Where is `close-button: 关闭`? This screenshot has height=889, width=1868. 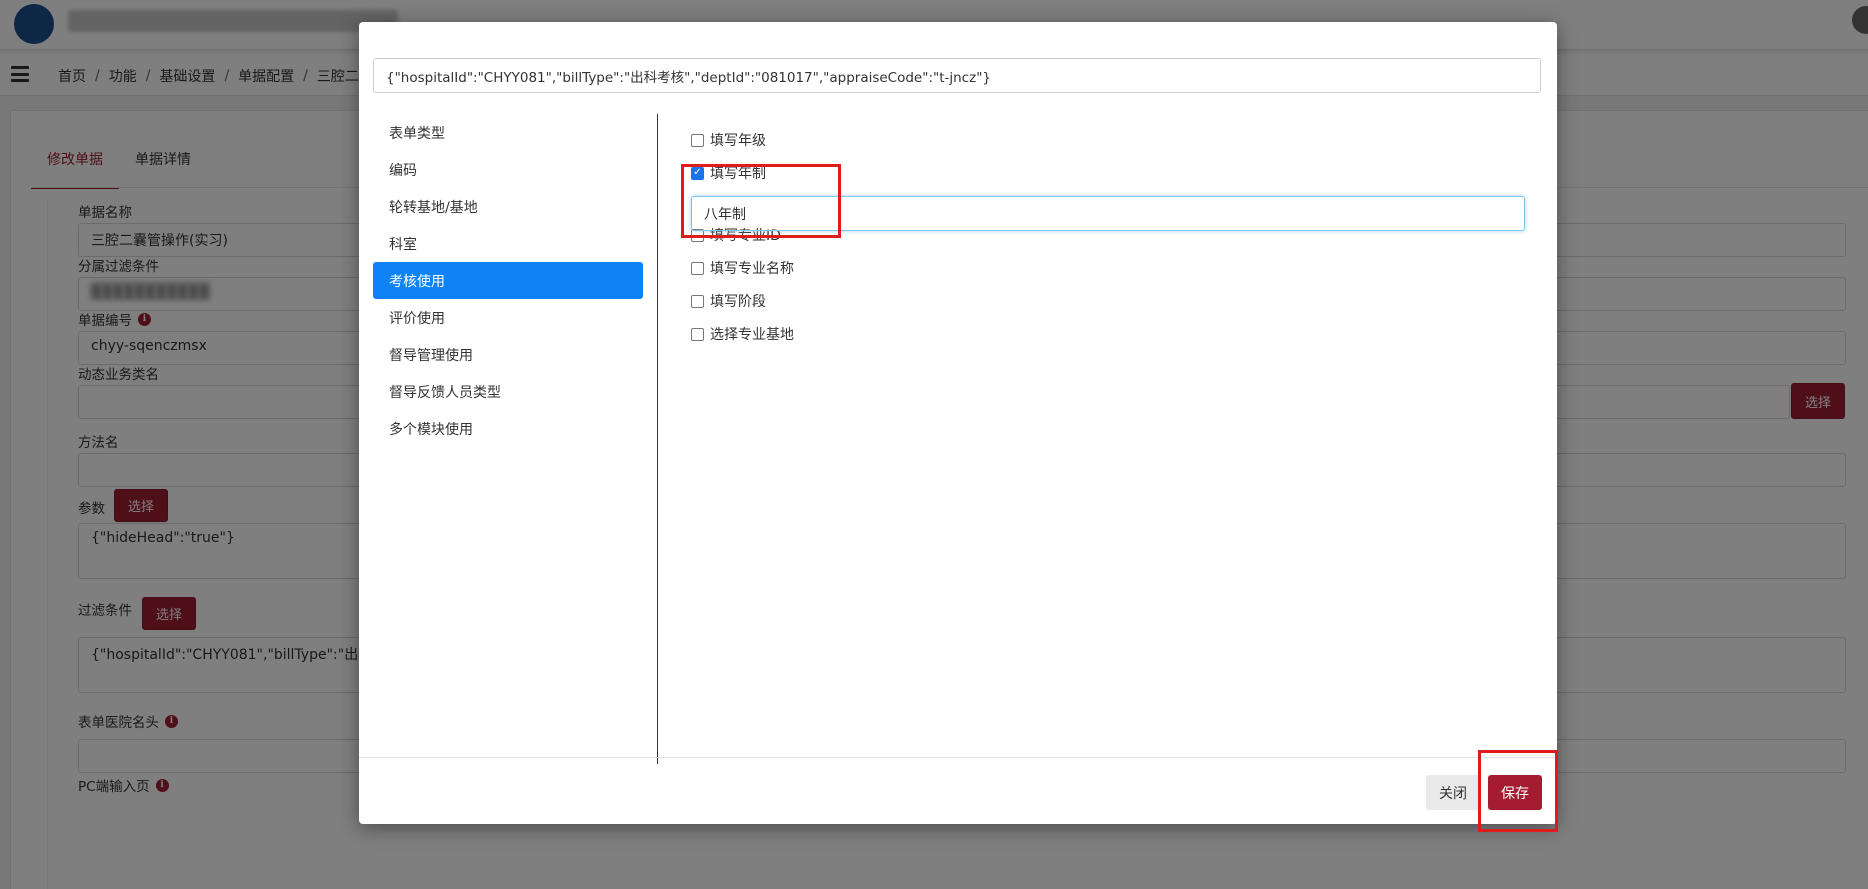
close-button: 关闭 is located at coordinates (1453, 792).